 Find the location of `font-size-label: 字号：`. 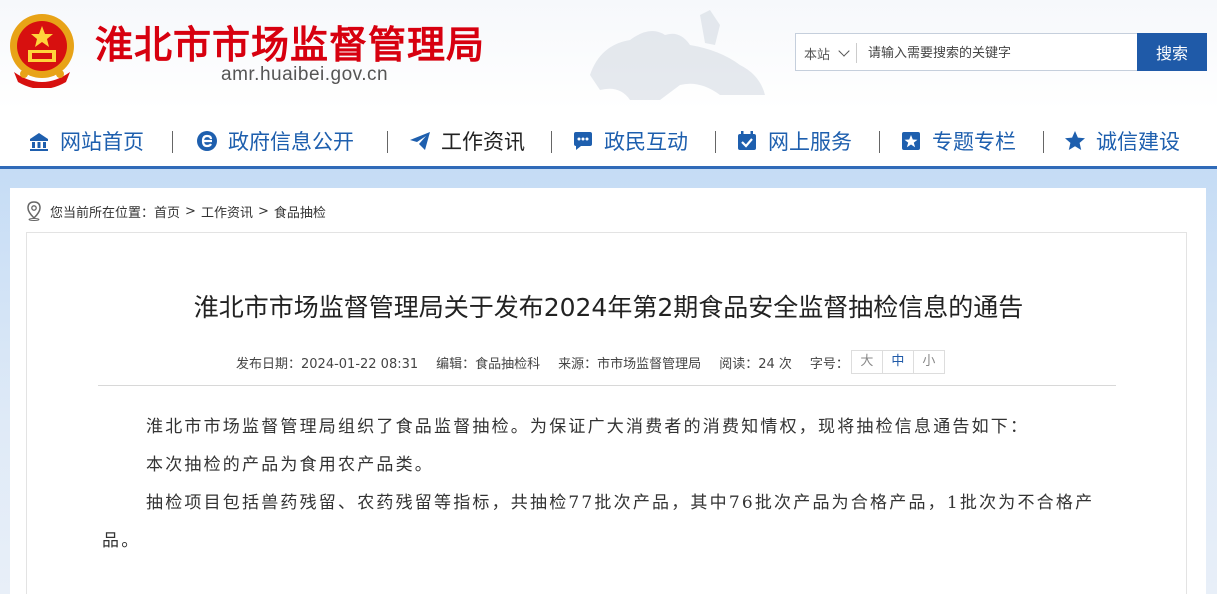

font-size-label: 字号： is located at coordinates (829, 364).